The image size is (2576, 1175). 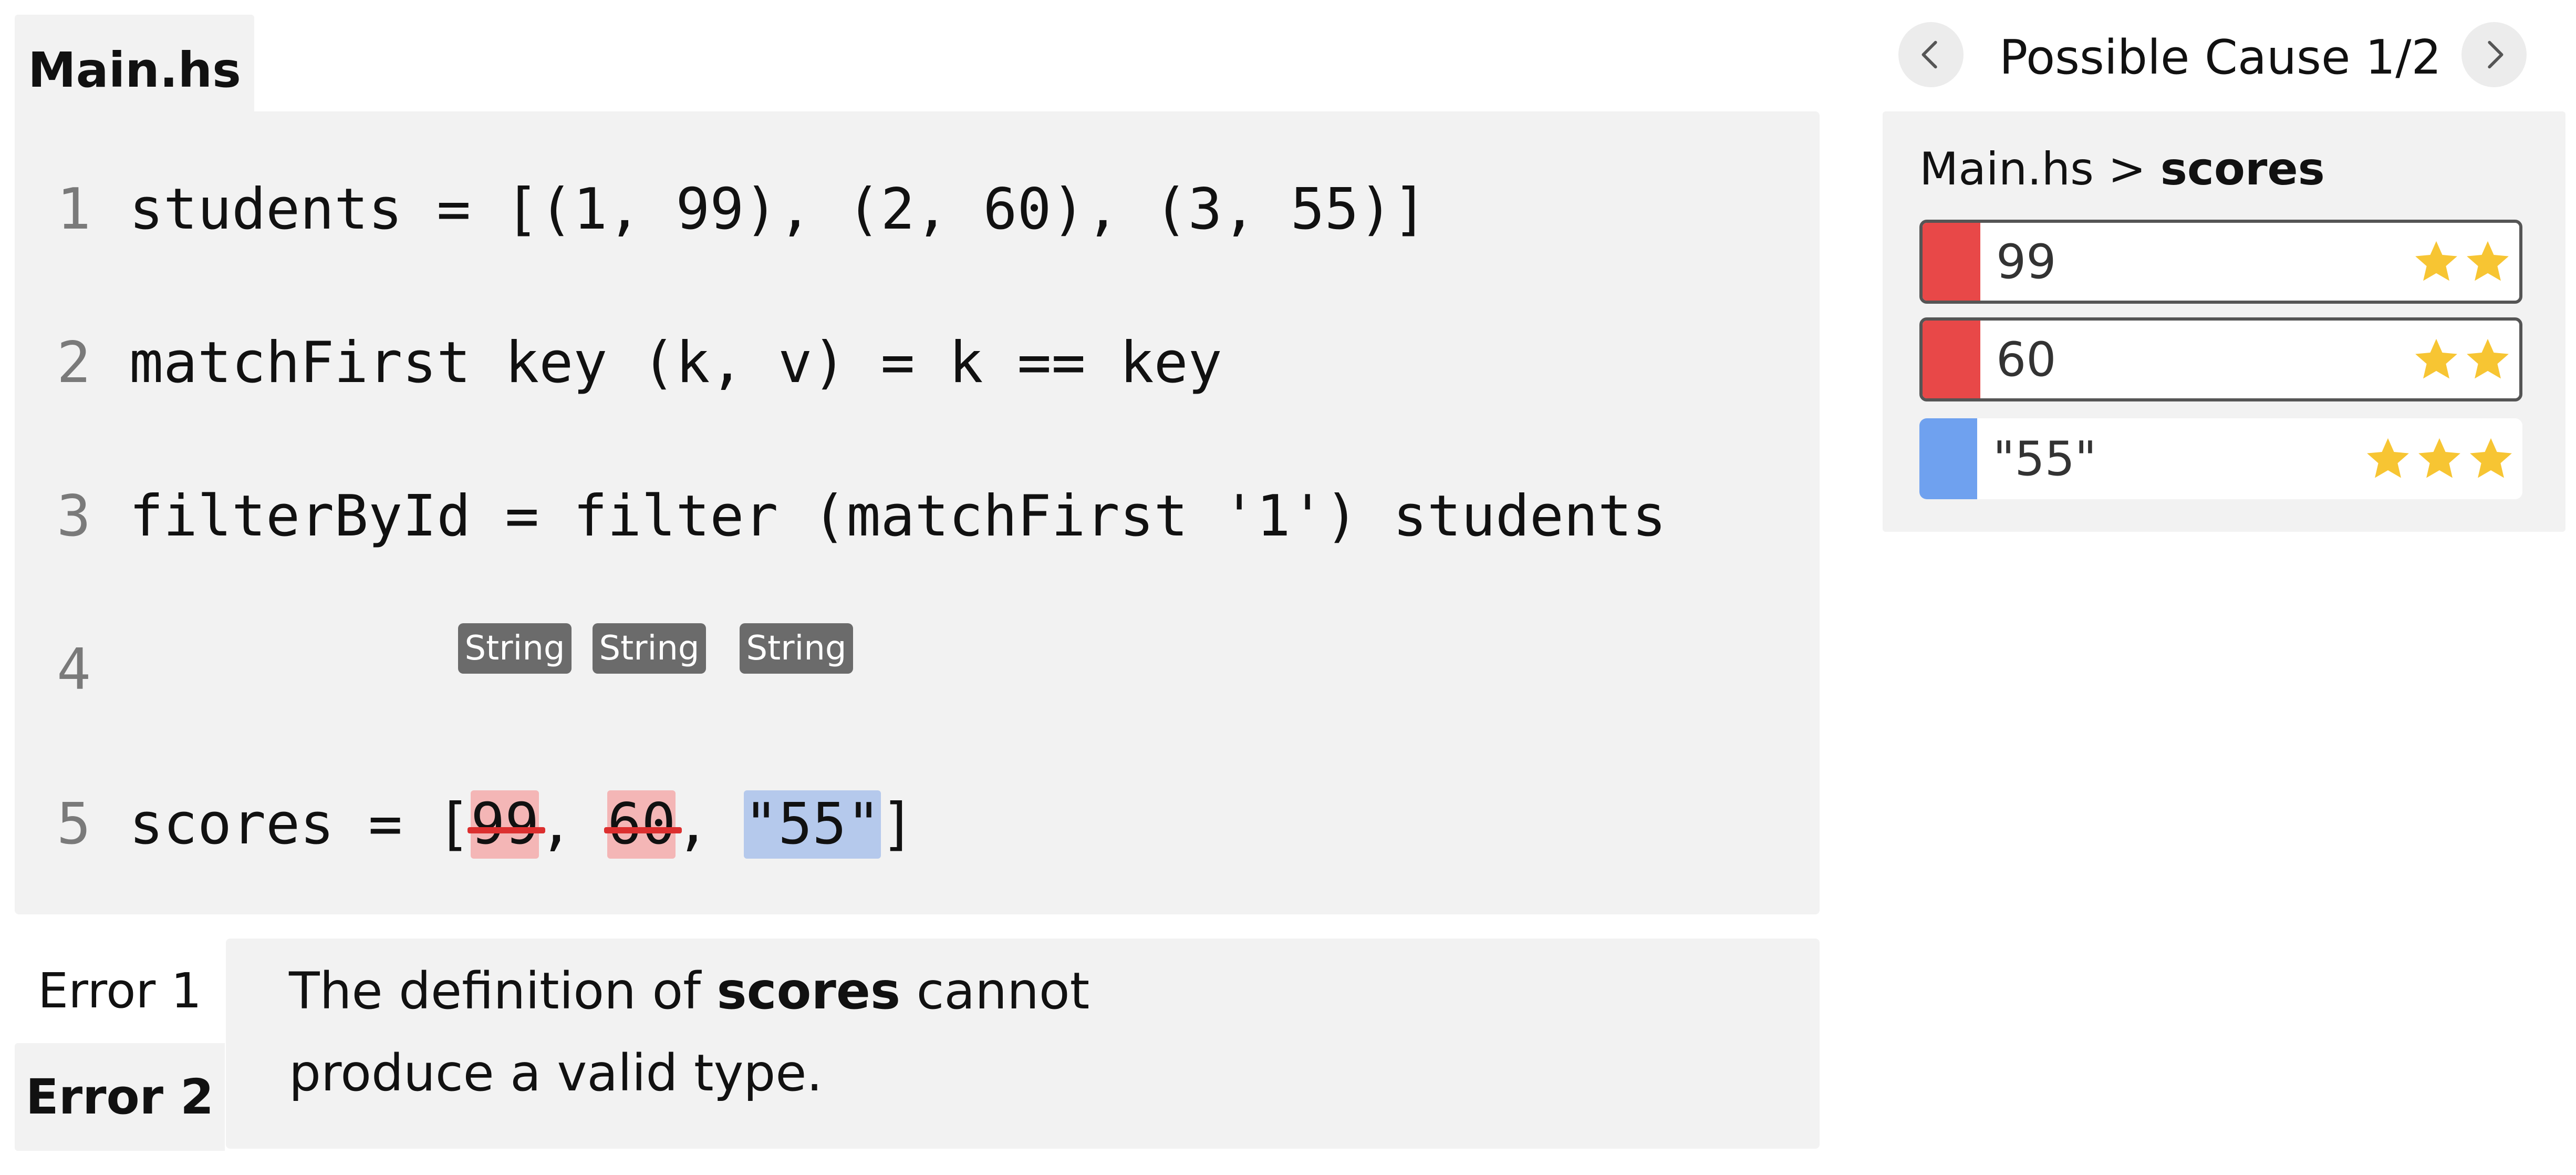 I want to click on tab-error-1-label: Error 1, so click(x=119, y=990).